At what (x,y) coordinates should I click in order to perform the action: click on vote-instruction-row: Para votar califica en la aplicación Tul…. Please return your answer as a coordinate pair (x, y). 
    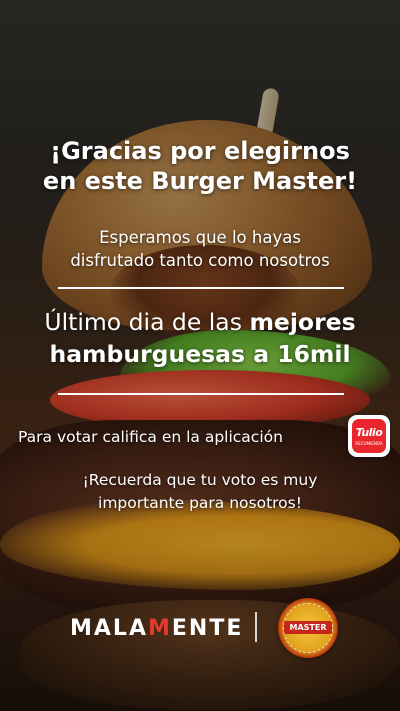
    Looking at the image, I should click on (203, 438).